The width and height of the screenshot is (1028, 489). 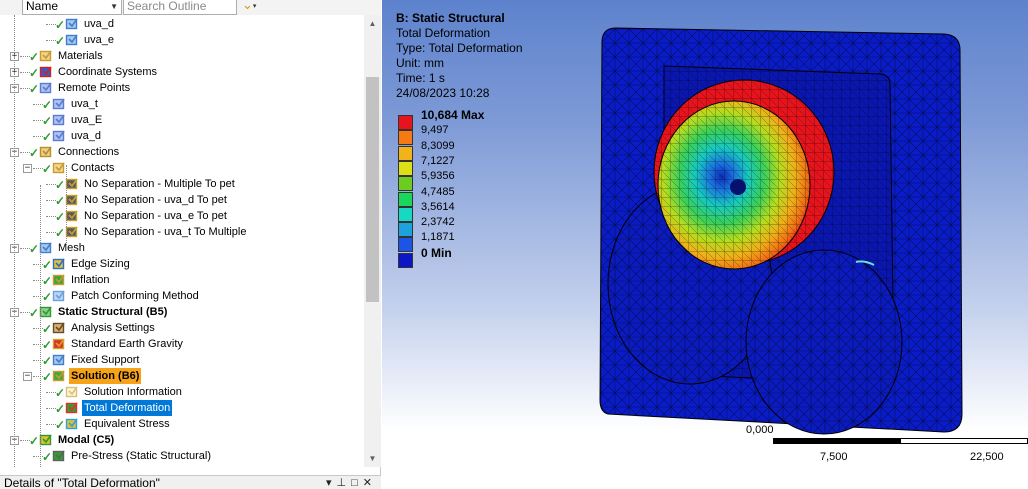 I want to click on tree-item: ✓ No Separation - uva_d To pet, so click(x=182, y=200).